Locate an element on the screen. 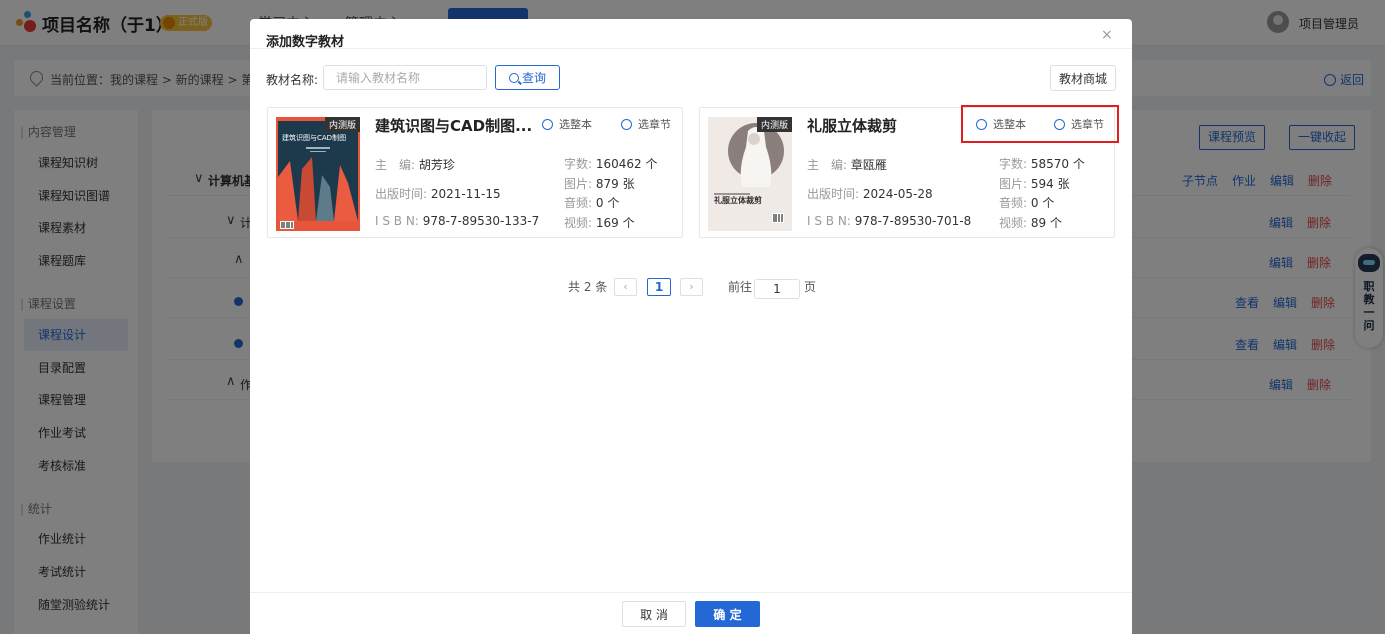 Image resolution: width=1385 pixels, height=634 pixels. field-value: 594 张 is located at coordinates (1050, 184).